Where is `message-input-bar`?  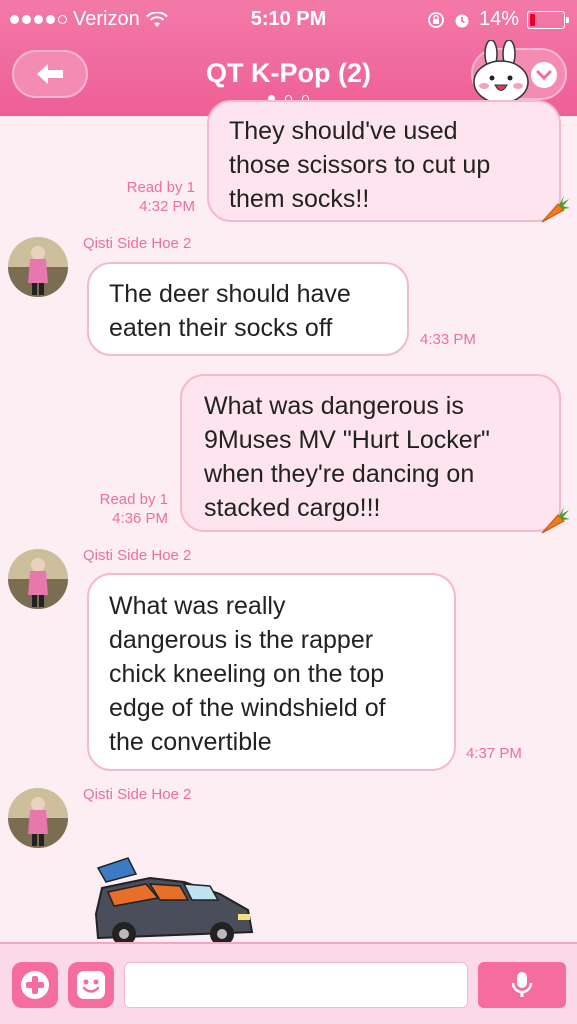
message-input-bar is located at coordinates (288, 983).